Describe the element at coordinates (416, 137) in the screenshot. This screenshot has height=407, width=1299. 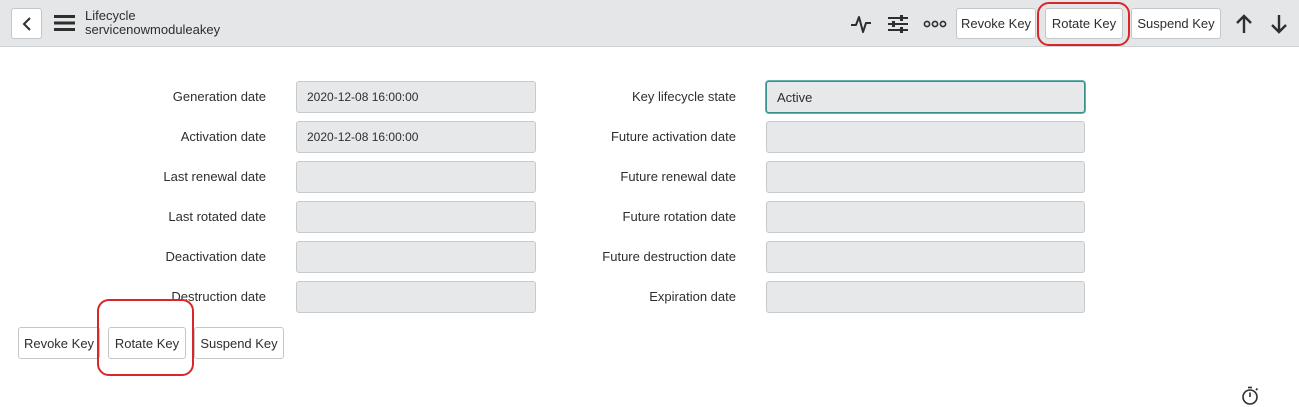
I see `activation-date-field: 2020-12-08 16:00:00` at that location.